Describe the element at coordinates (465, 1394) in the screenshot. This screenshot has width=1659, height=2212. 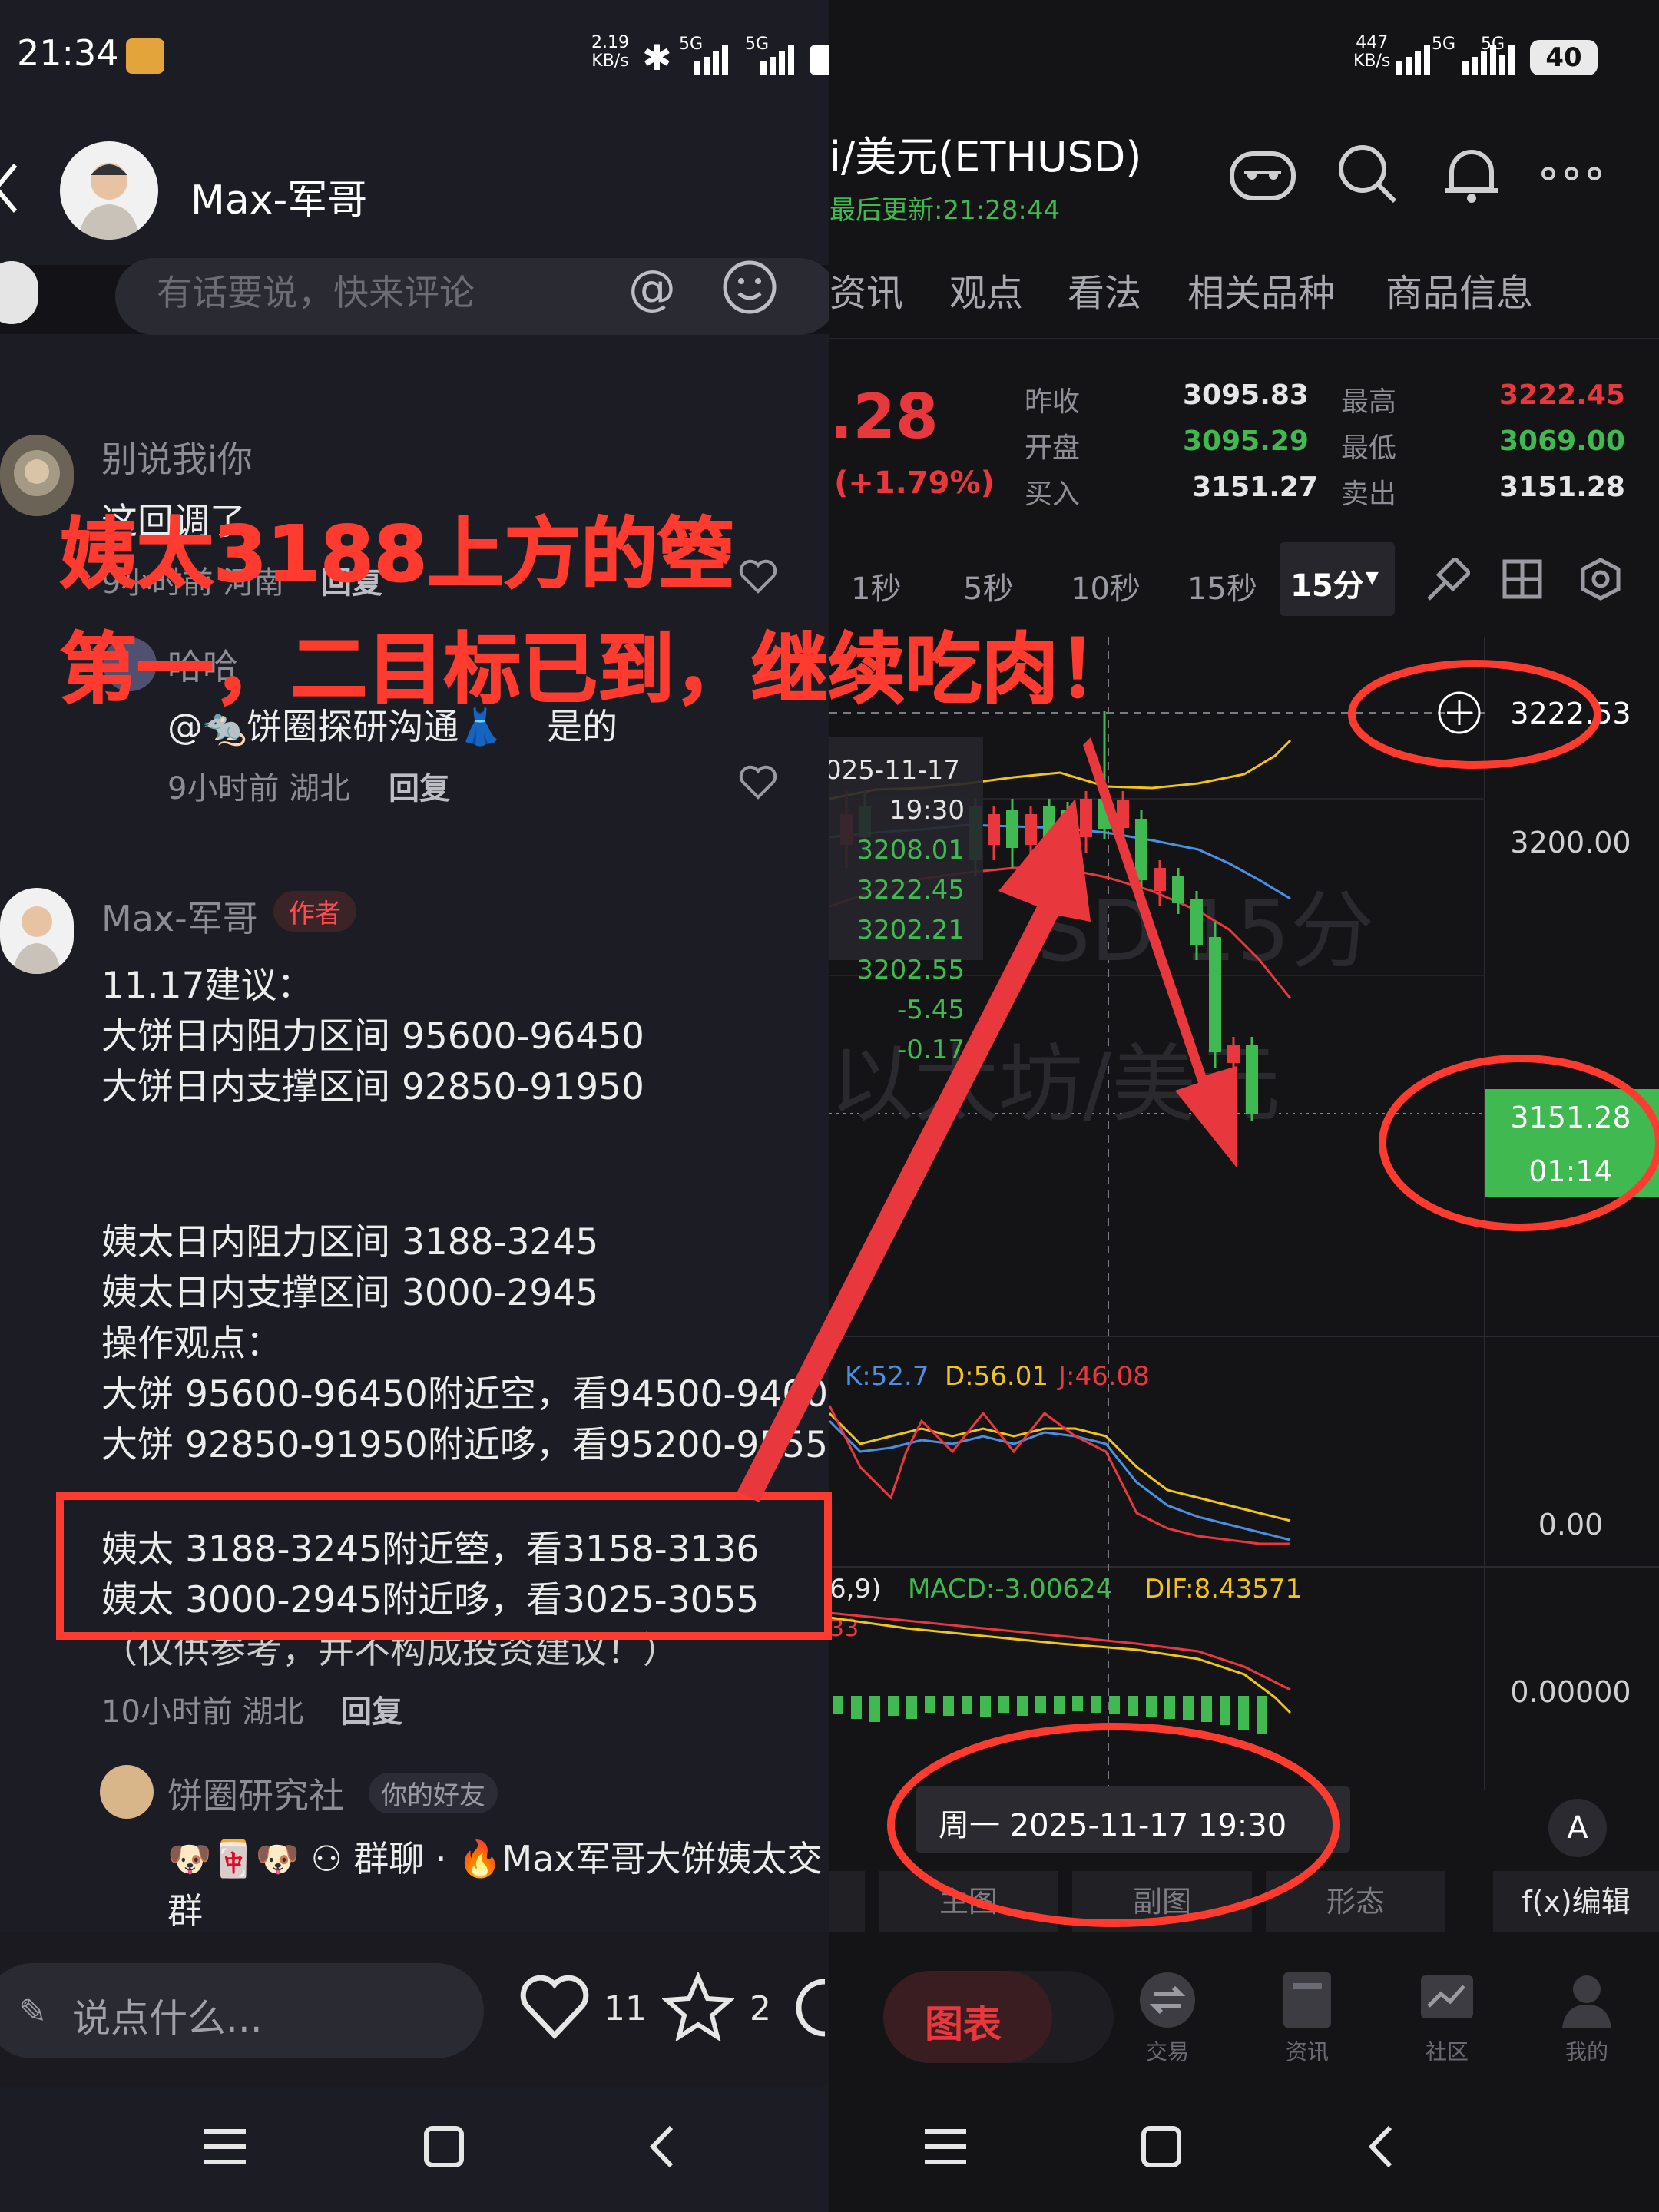
I see `post-line: 大饼 95600-96450附近空，看94500-94000` at that location.